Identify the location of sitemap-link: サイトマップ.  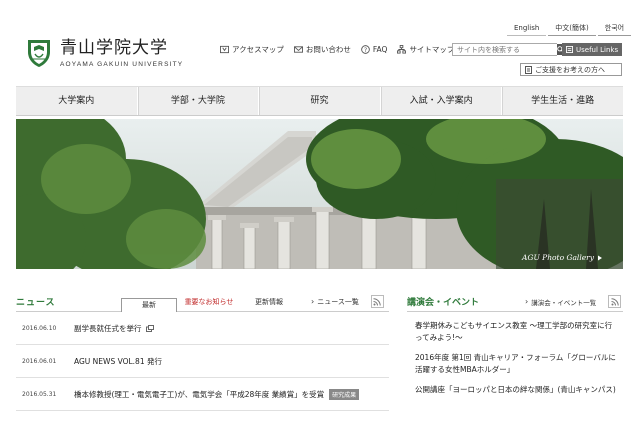
(425, 49).